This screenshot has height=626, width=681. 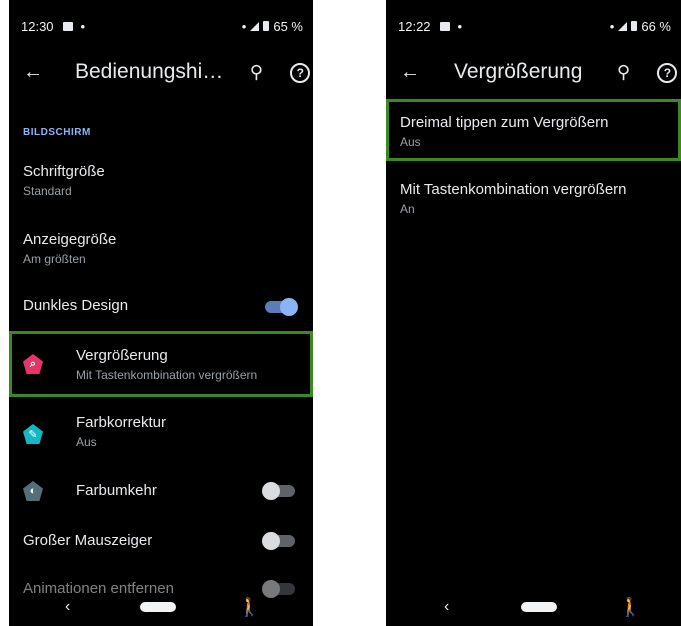 What do you see at coordinates (64, 171) in the screenshot?
I see `setting-title: Schriftgröße` at bounding box center [64, 171].